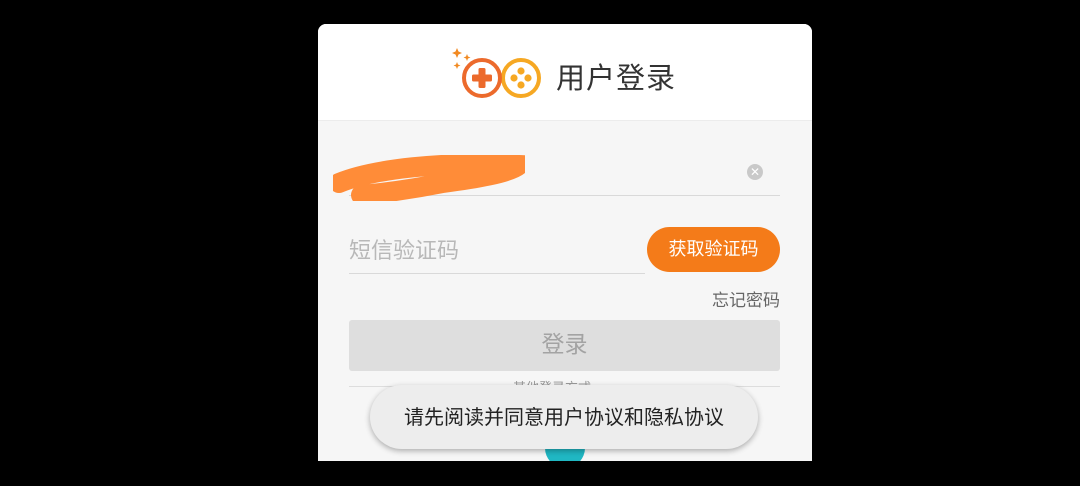 The width and height of the screenshot is (1080, 486). I want to click on toast-message: 请先阅读并同意用户协议和隐私协议, so click(564, 417).